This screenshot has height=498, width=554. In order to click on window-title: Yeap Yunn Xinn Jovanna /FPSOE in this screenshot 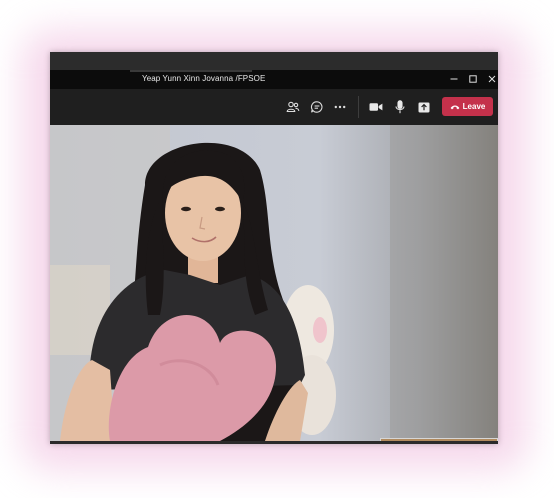, I will do `click(204, 78)`.